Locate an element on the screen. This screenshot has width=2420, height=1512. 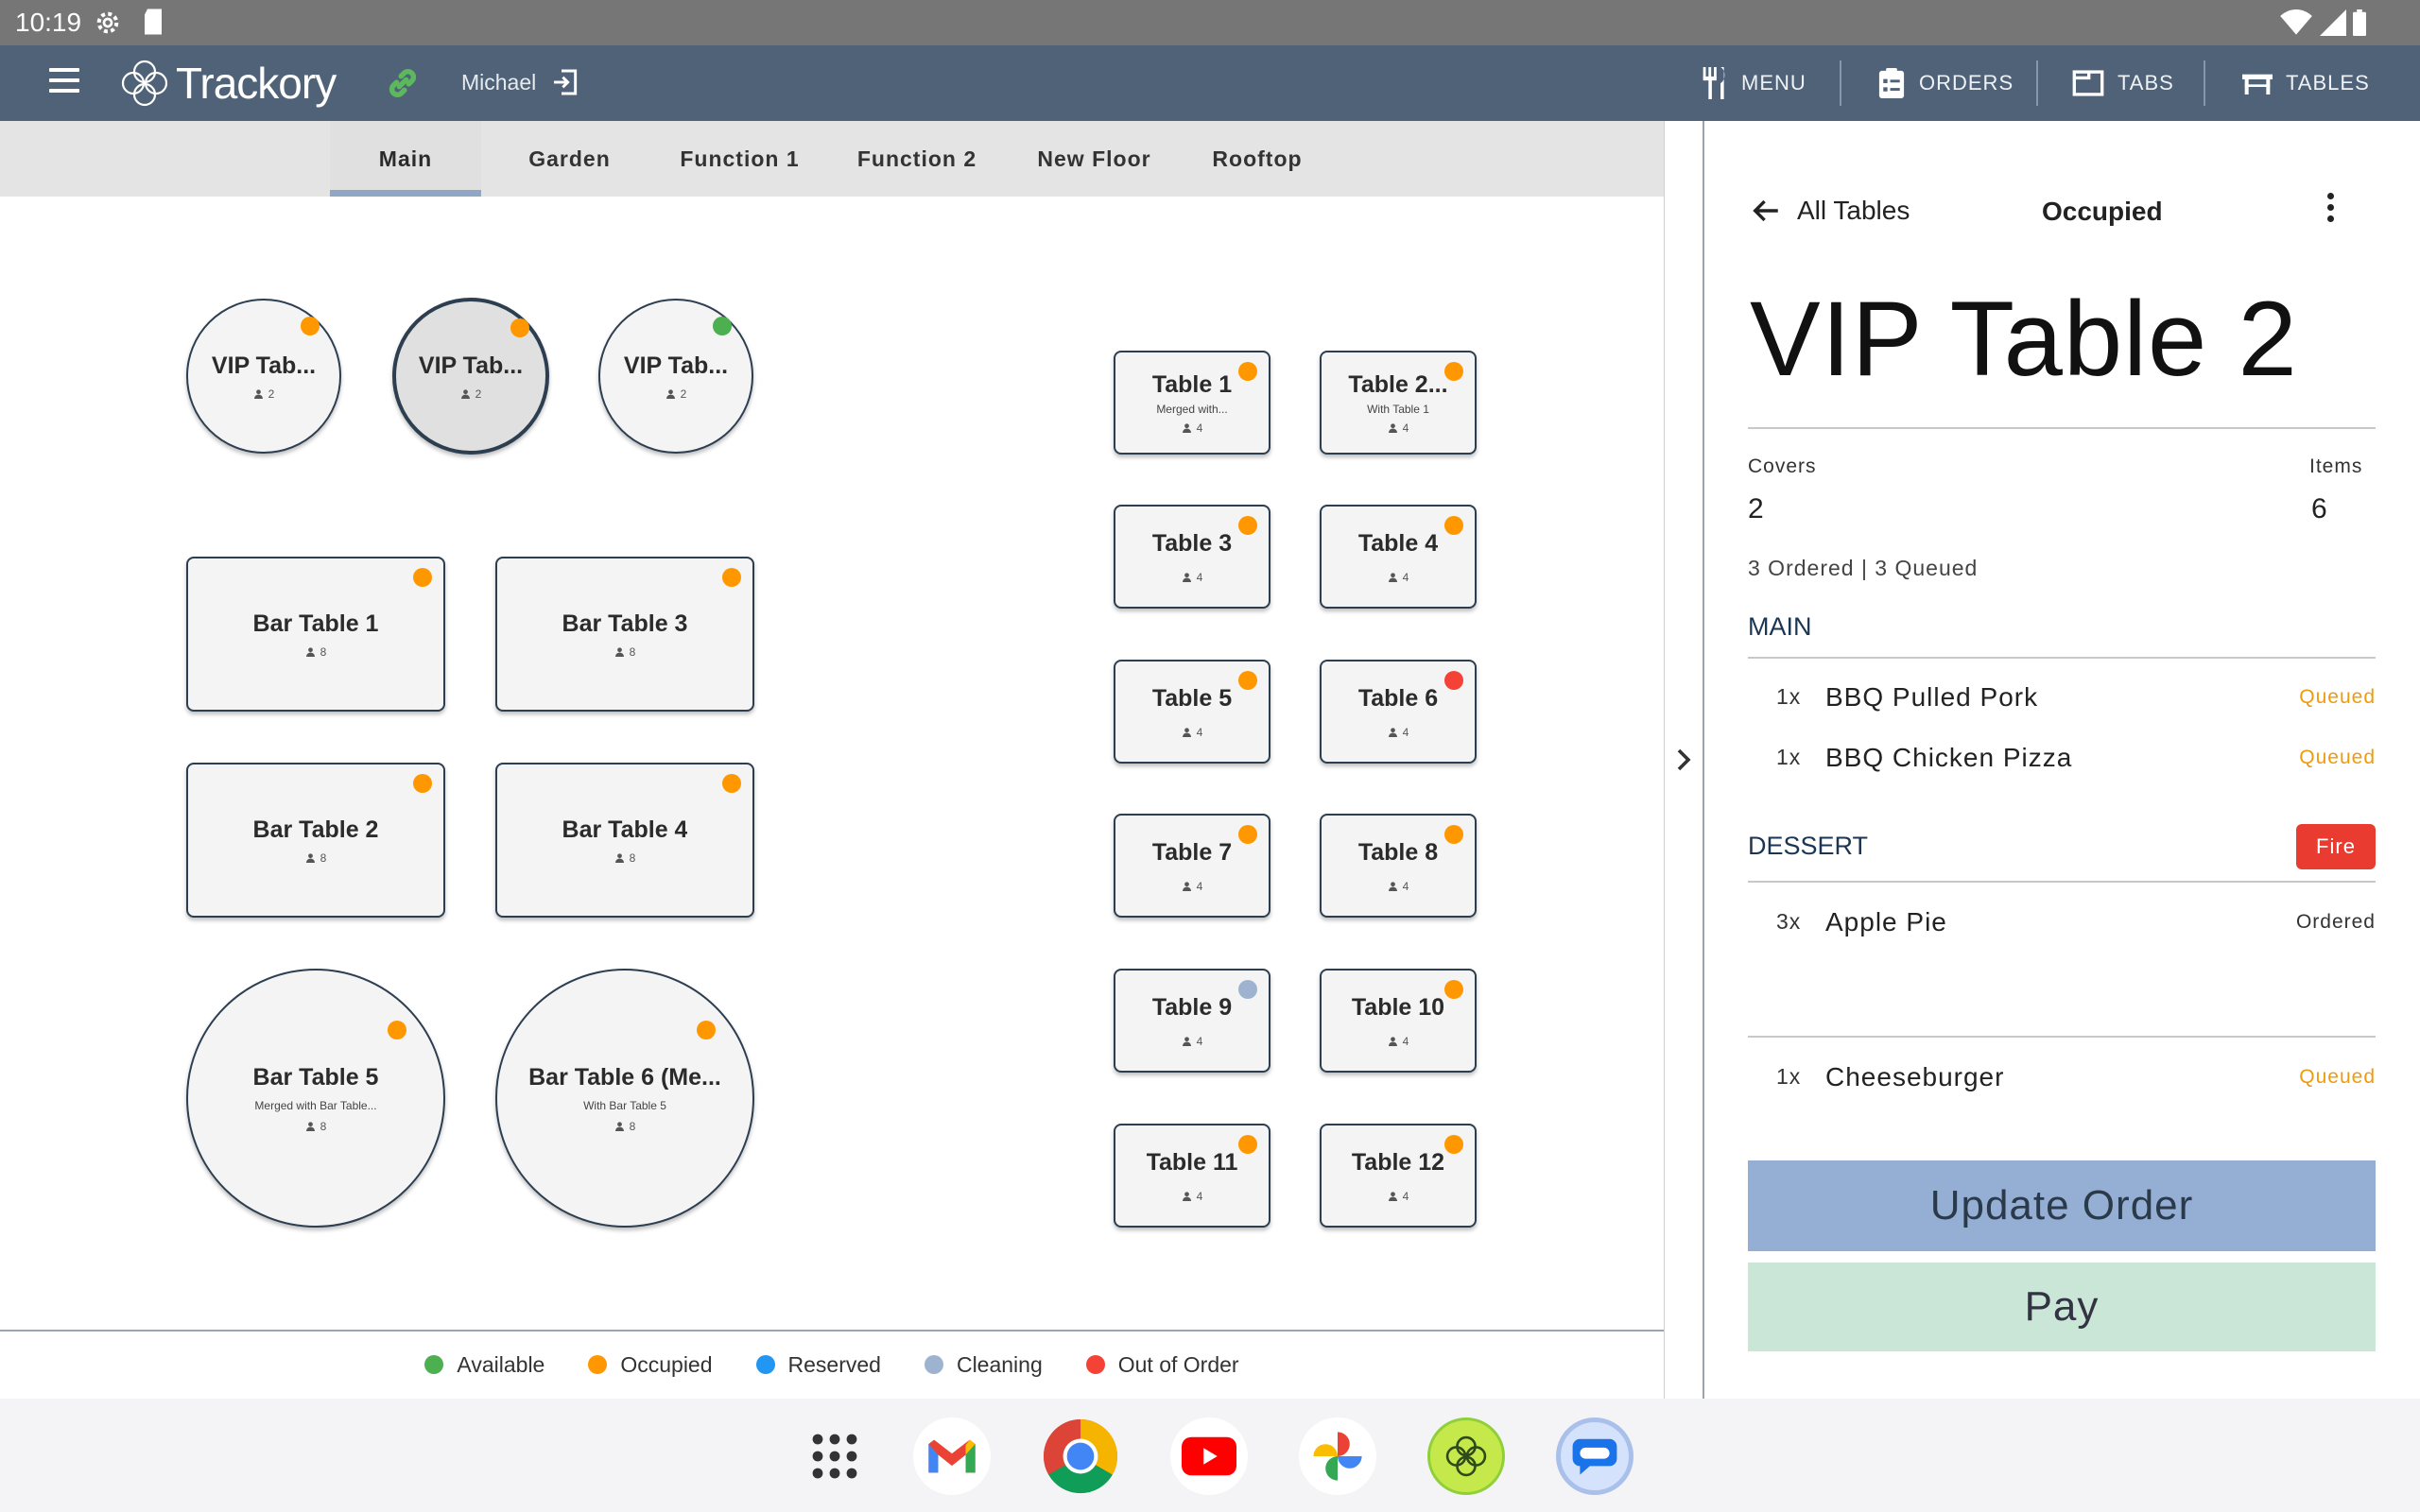
nav-divider is located at coordinates (2204, 83).